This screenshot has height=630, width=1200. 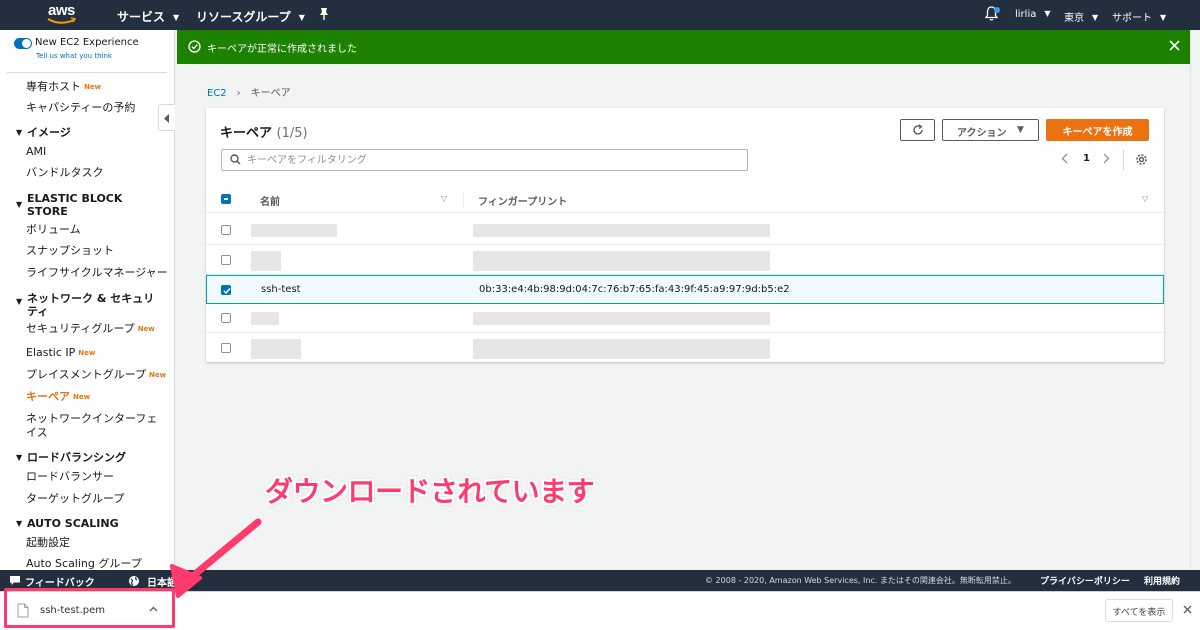 I want to click on sidebar-item-security-groups: セキュリティグループ New, so click(x=90, y=329).